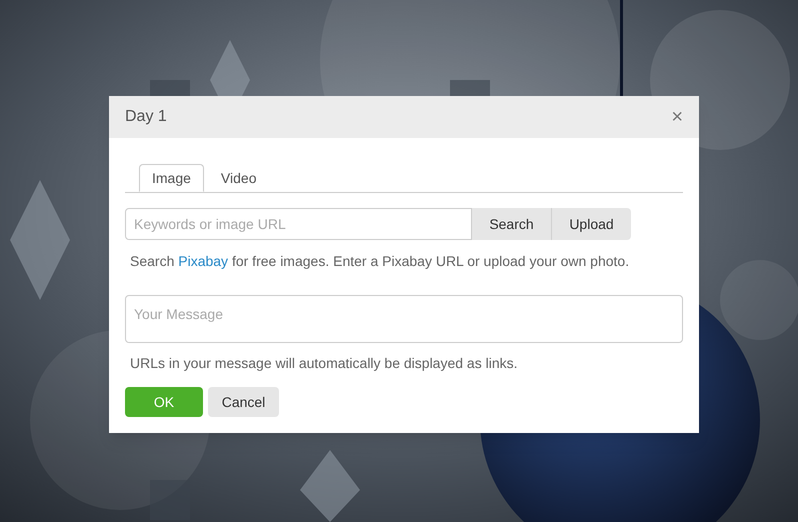 This screenshot has width=798, height=522. Describe the element at coordinates (677, 117) in the screenshot. I see `close-button: ×` at that location.